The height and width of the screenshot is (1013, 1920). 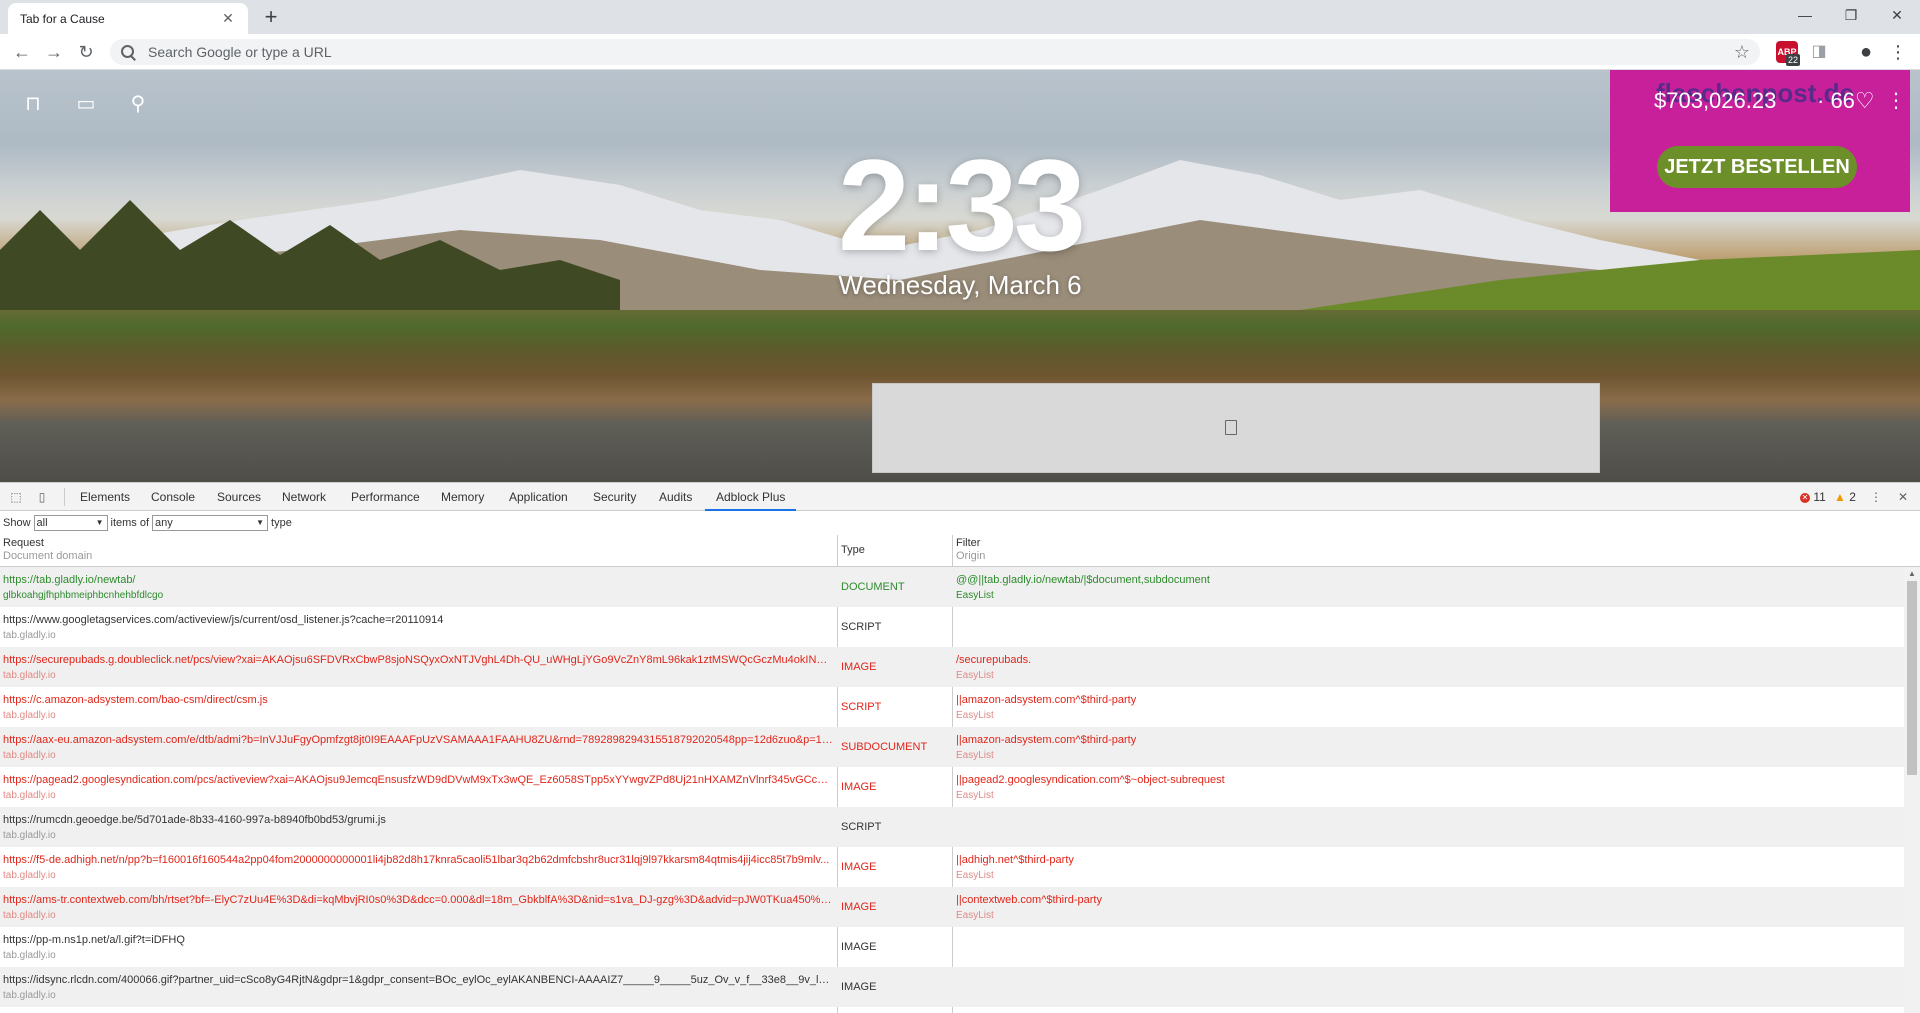 What do you see at coordinates (210, 523) in the screenshot?
I see `type-select: any ▼` at bounding box center [210, 523].